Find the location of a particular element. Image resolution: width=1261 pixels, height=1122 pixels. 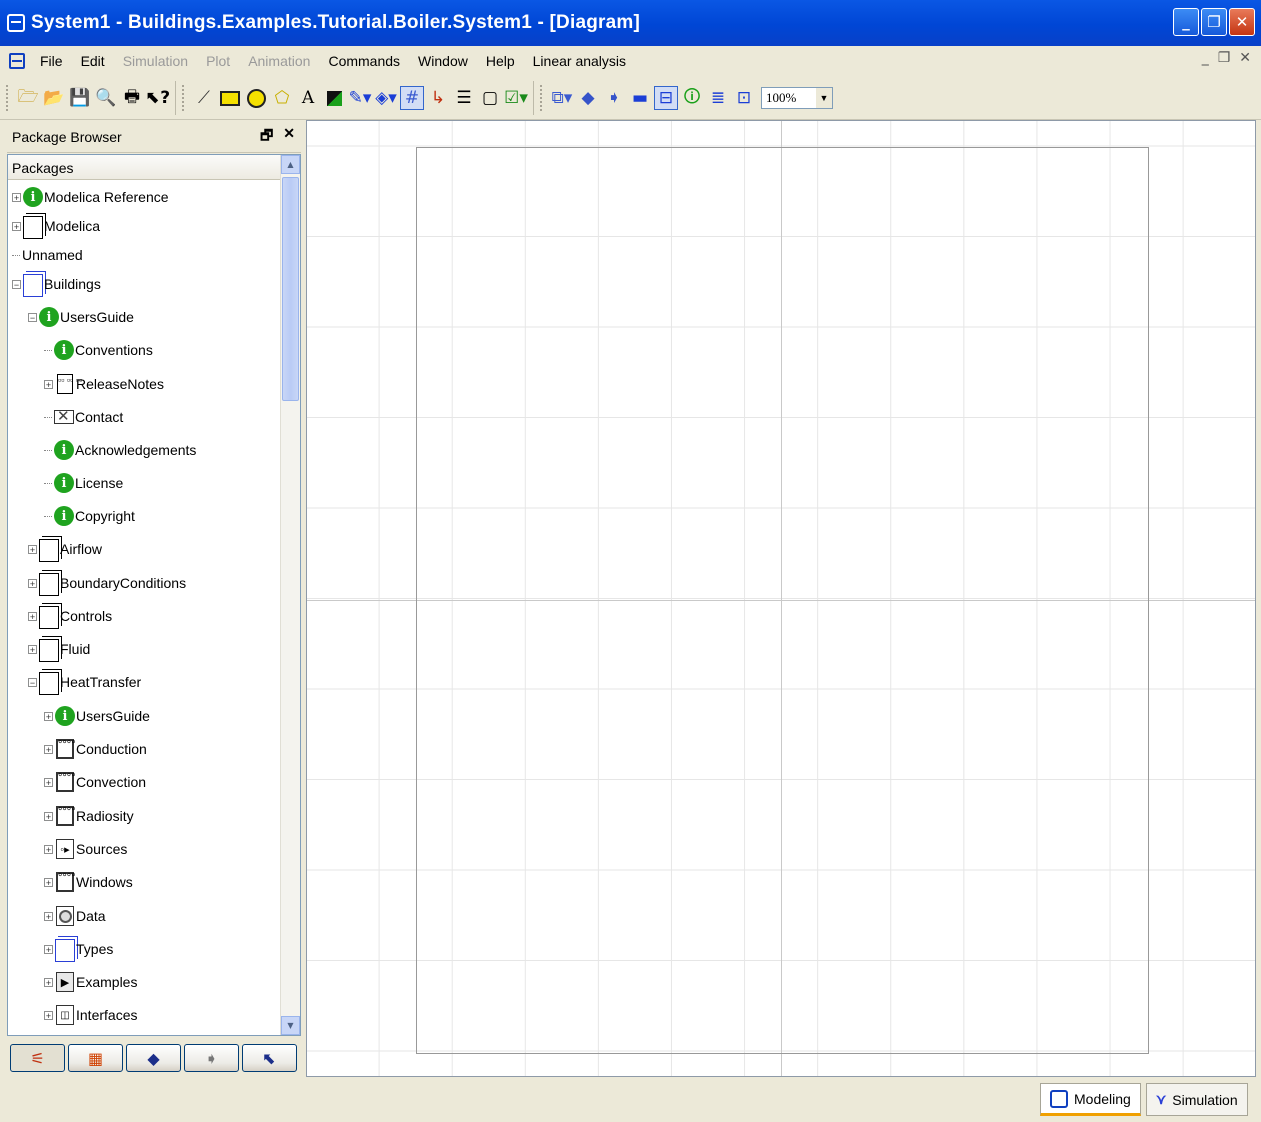

diagram-layer-icon: ⊟ is located at coordinates (666, 98).